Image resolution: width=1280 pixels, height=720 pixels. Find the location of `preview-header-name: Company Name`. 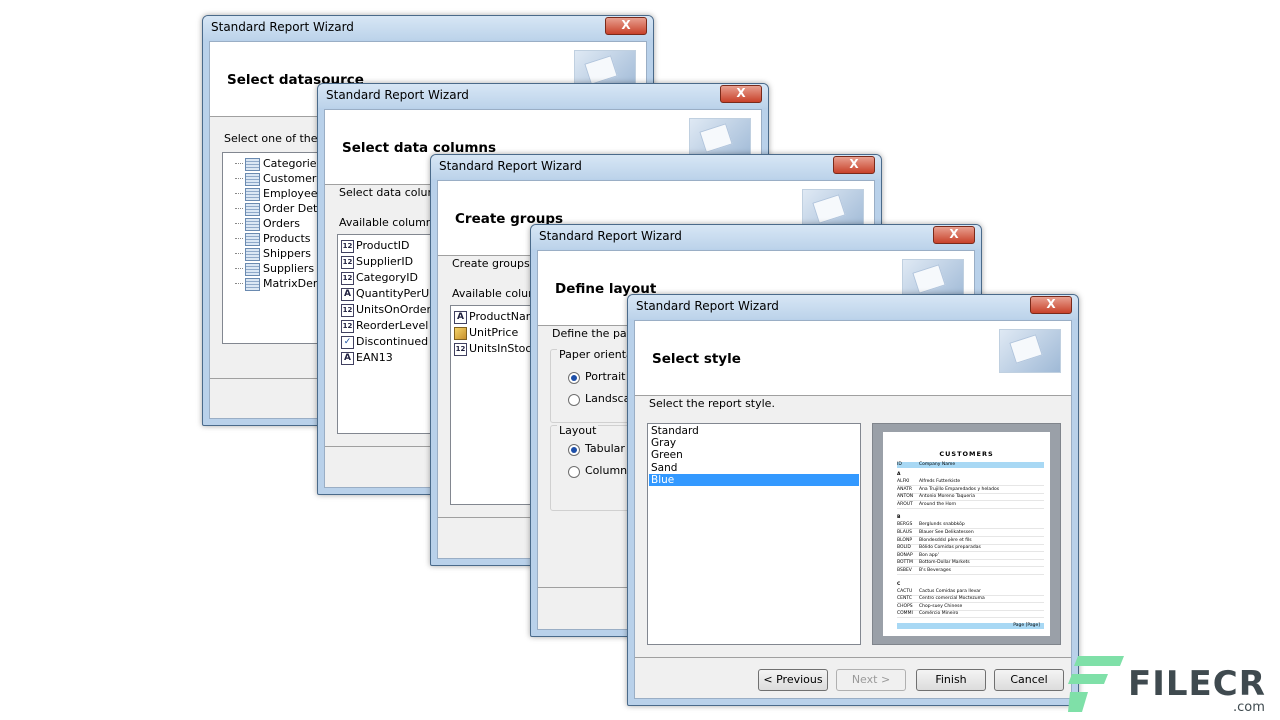

preview-header-name: Company Name is located at coordinates (937, 464).